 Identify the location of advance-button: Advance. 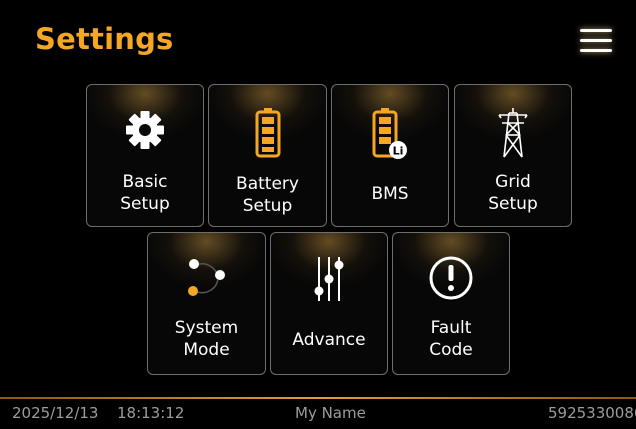
(329, 303).